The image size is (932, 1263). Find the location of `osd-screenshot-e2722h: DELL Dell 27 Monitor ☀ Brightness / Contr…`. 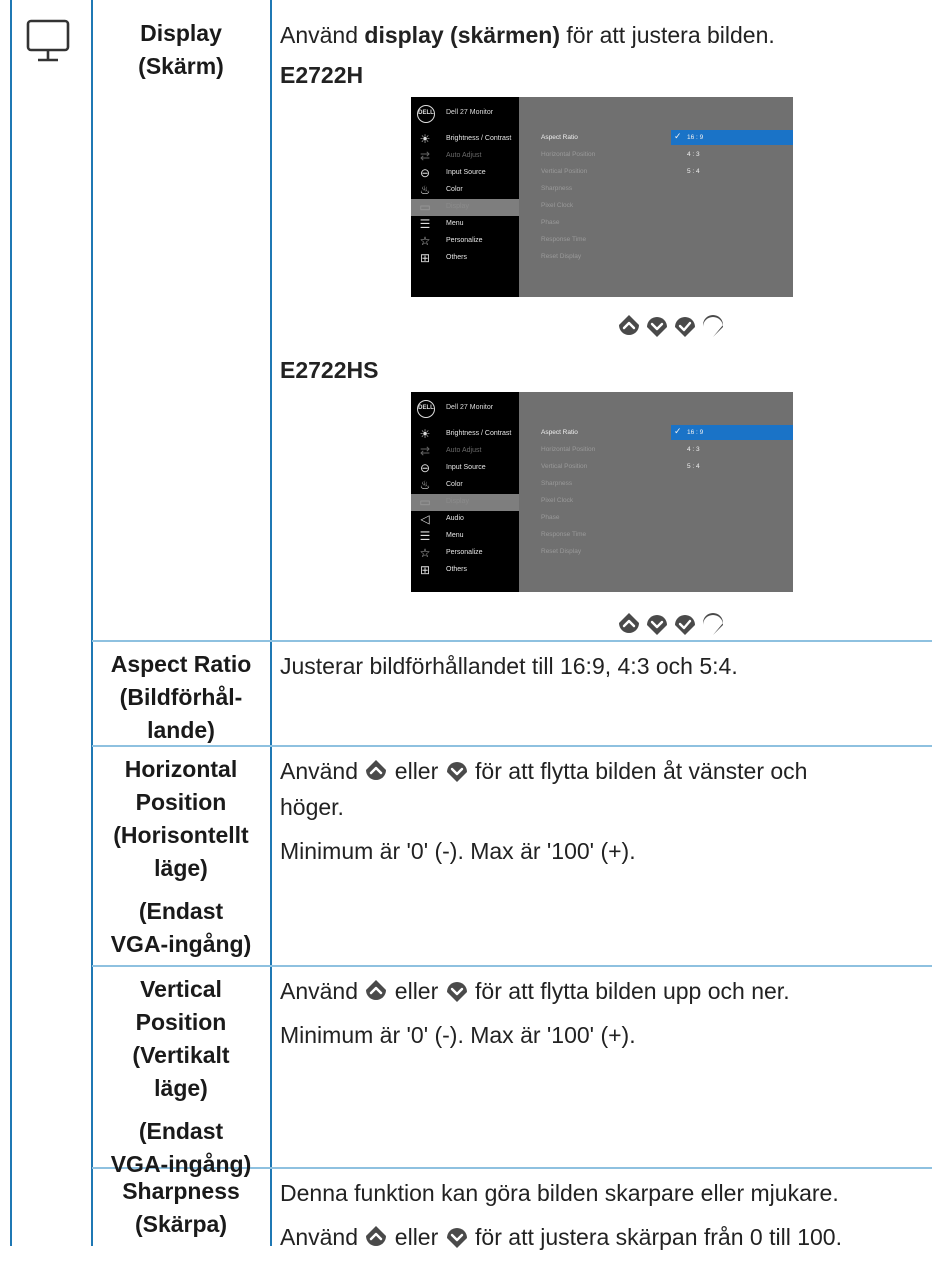

osd-screenshot-e2722h: DELL Dell 27 Monitor ☀ Brightness / Contr… is located at coordinates (602, 197).